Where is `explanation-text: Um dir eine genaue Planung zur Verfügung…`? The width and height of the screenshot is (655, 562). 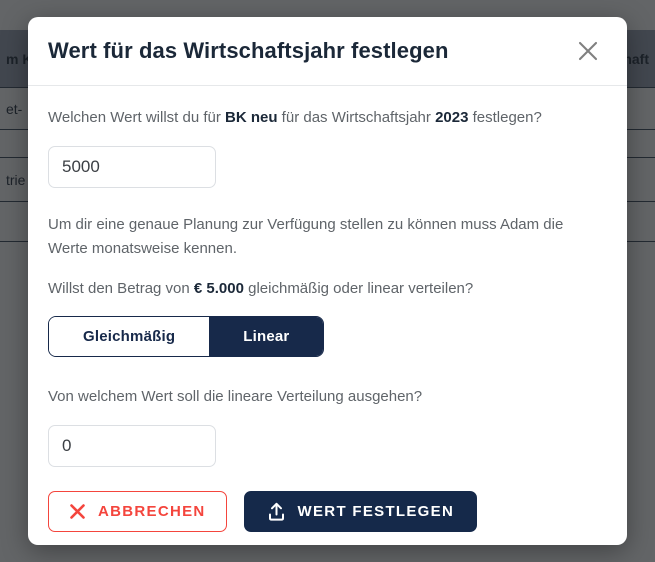
explanation-text: Um dir eine genaue Planung zur Verfügung… is located at coordinates (306, 236).